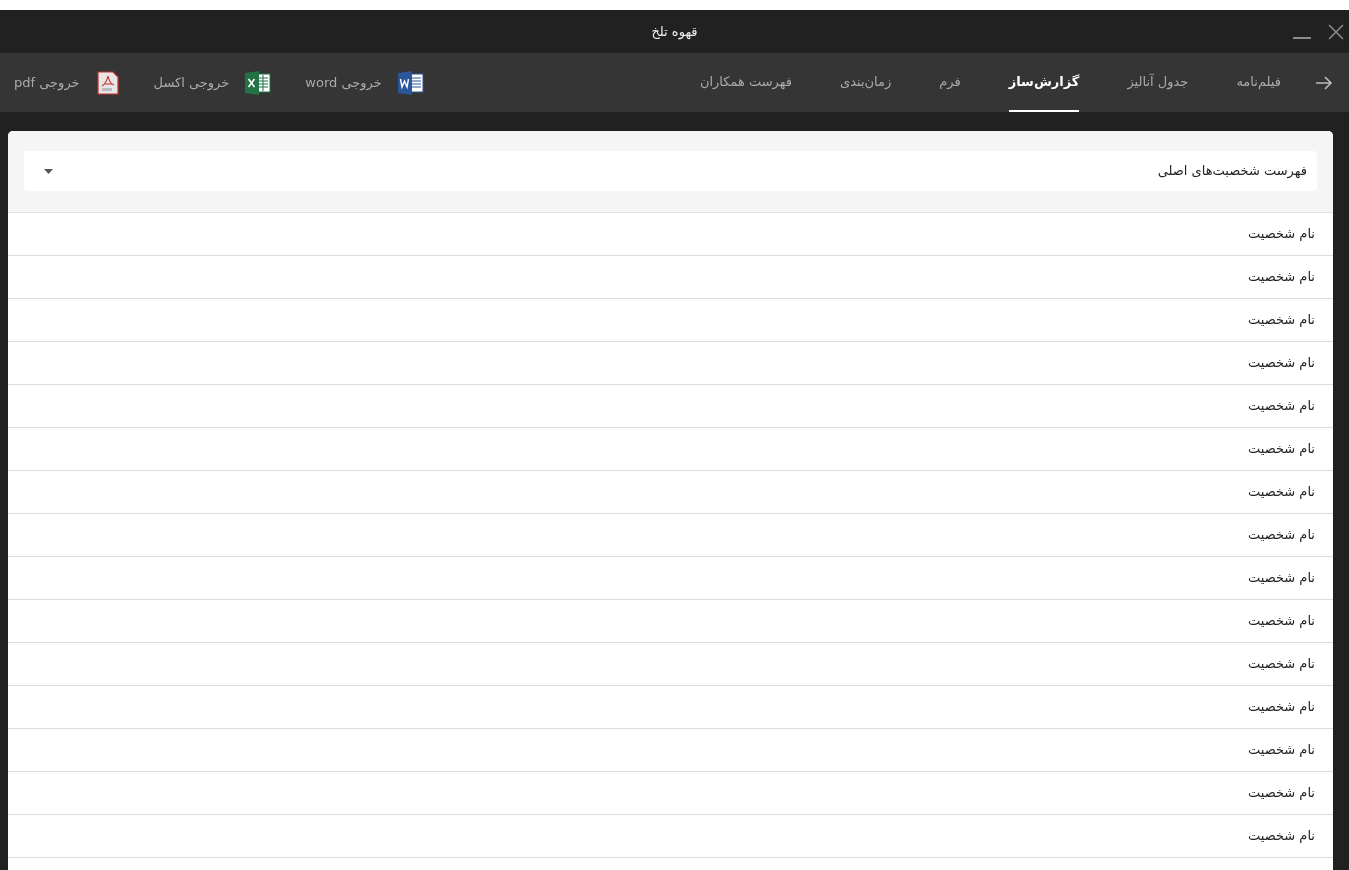  What do you see at coordinates (745, 82) in the screenshot?
I see `tab: فهرست همکاران` at bounding box center [745, 82].